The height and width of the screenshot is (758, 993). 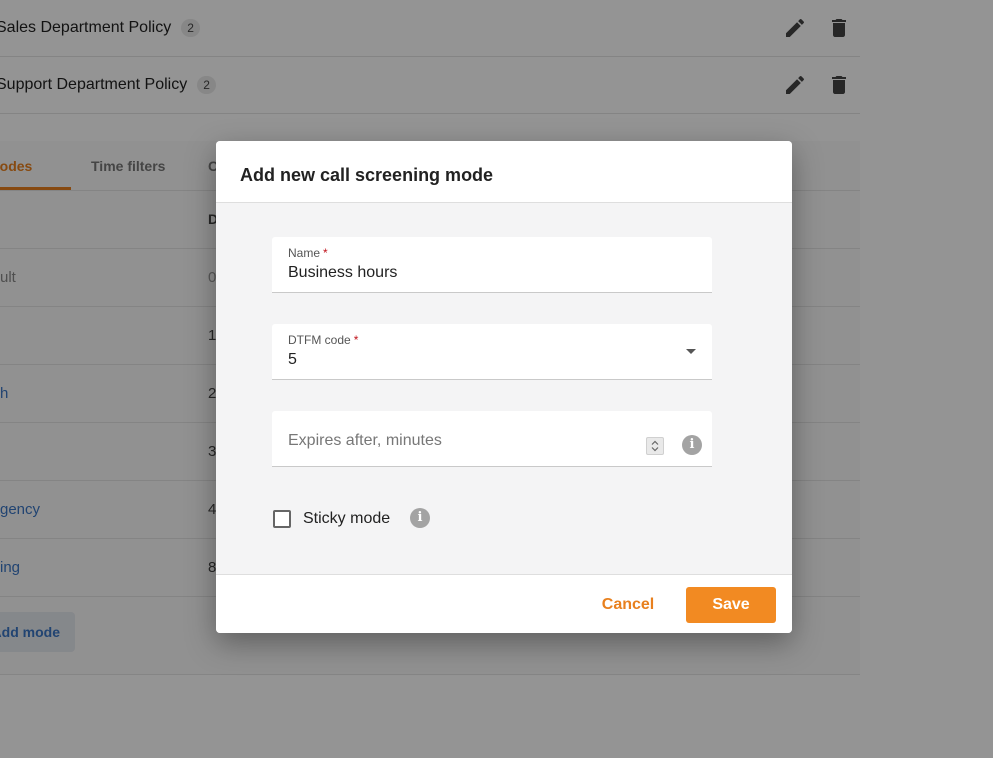 What do you see at coordinates (323, 340) in the screenshot?
I see `dtfm-label: DTFM code *` at bounding box center [323, 340].